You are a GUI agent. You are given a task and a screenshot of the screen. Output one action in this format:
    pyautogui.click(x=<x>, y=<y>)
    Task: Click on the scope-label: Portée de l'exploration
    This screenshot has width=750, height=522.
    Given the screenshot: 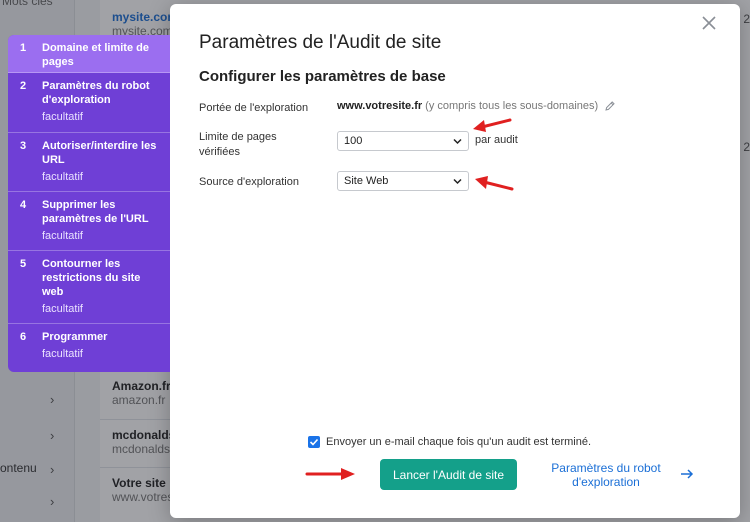 What is the action you would take?
    pyautogui.click(x=254, y=108)
    